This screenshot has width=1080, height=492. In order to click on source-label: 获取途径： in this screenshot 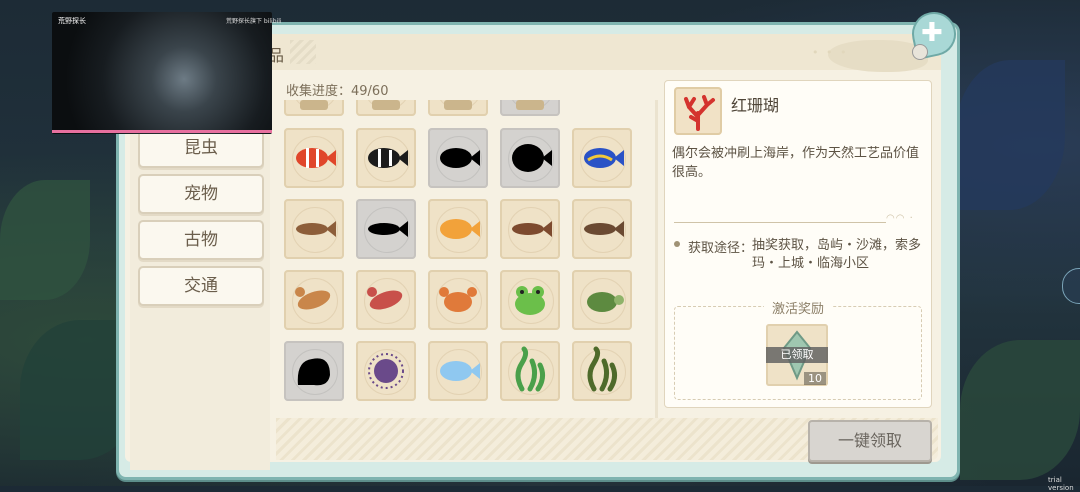, I will do `click(721, 248)`.